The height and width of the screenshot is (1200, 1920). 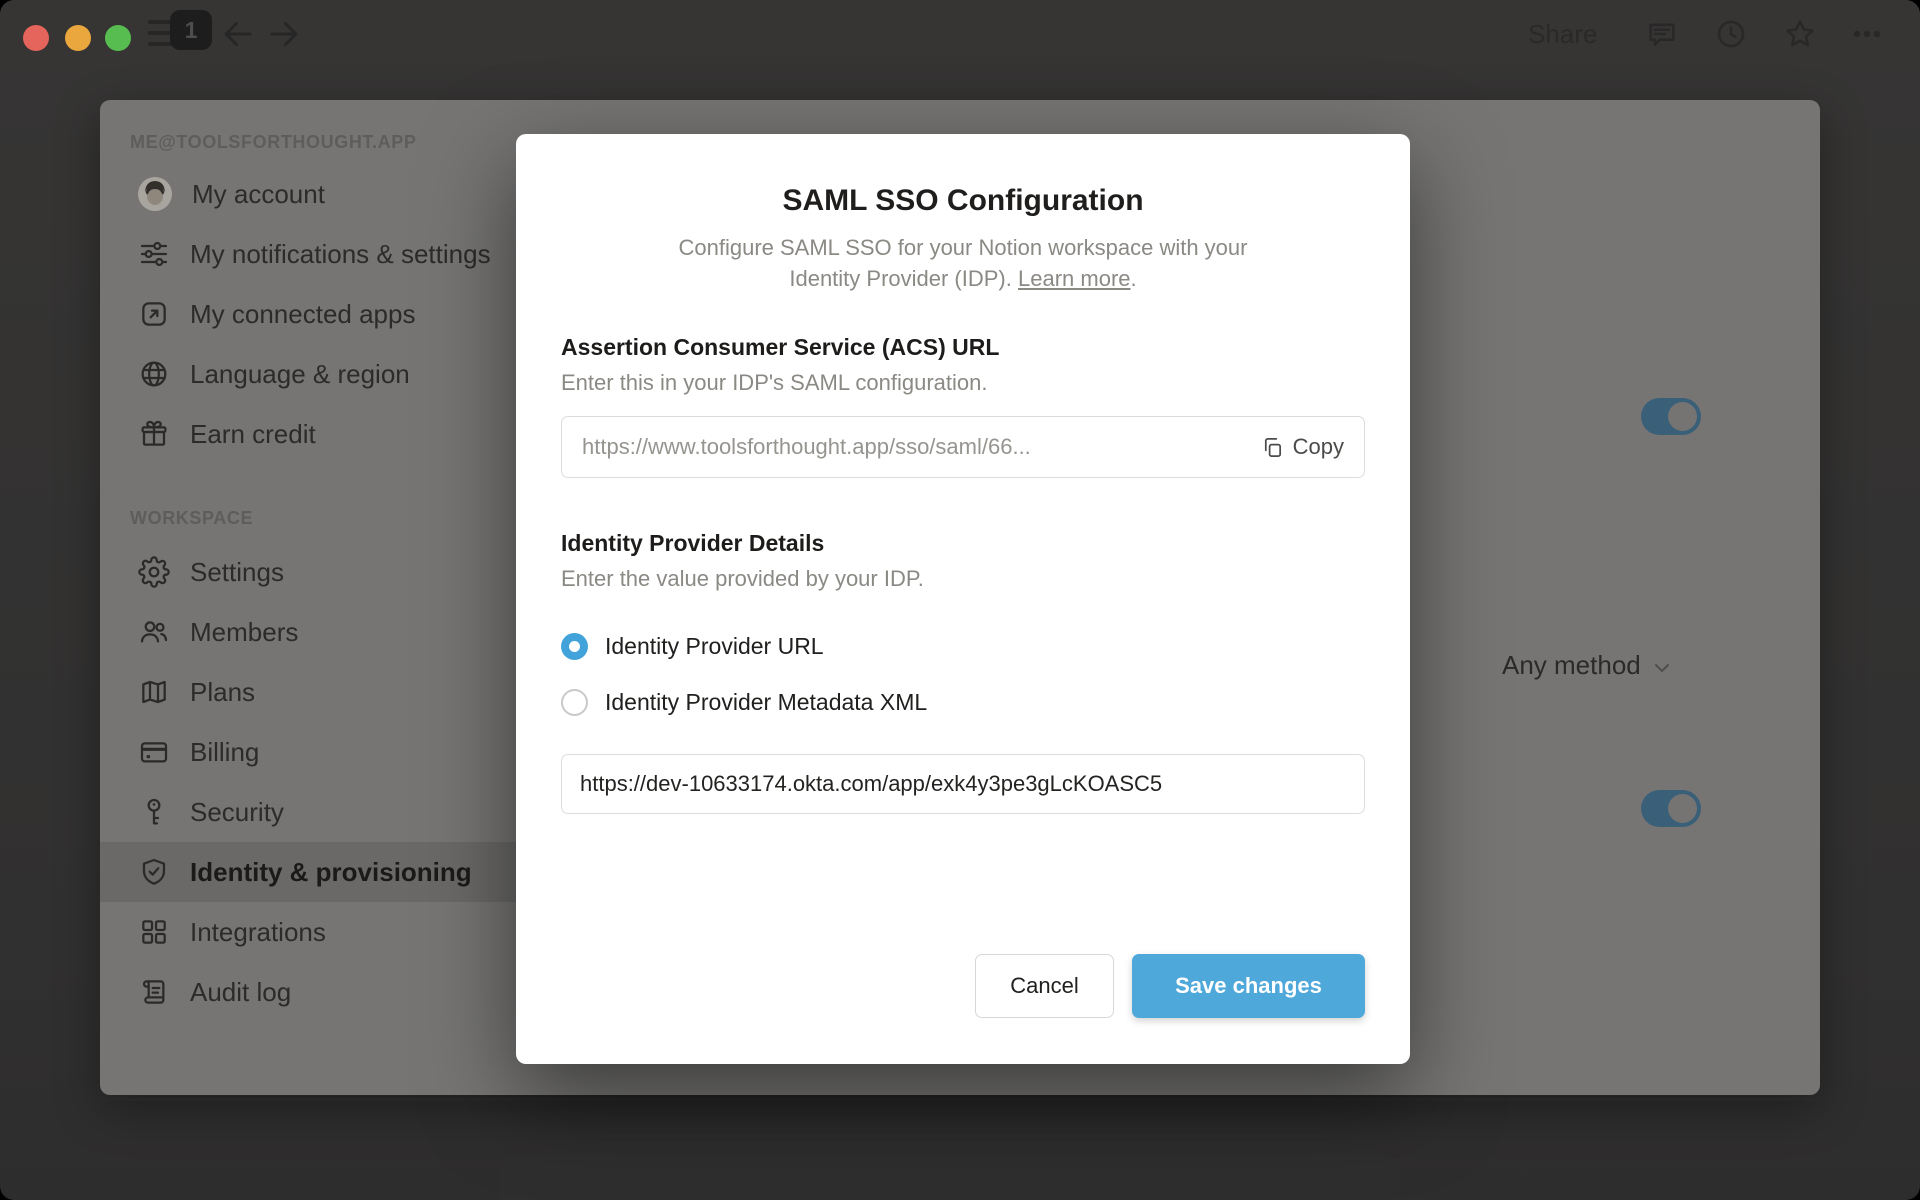 What do you see at coordinates (1671, 808) in the screenshot?
I see `scim-toggle-dimmed` at bounding box center [1671, 808].